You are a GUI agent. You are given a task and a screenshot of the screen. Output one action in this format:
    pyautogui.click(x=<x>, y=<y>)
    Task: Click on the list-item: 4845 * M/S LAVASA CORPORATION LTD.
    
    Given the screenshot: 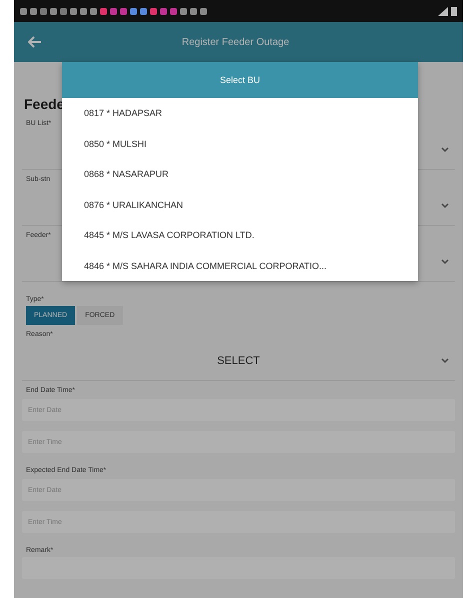 What is the action you would take?
    pyautogui.click(x=240, y=235)
    